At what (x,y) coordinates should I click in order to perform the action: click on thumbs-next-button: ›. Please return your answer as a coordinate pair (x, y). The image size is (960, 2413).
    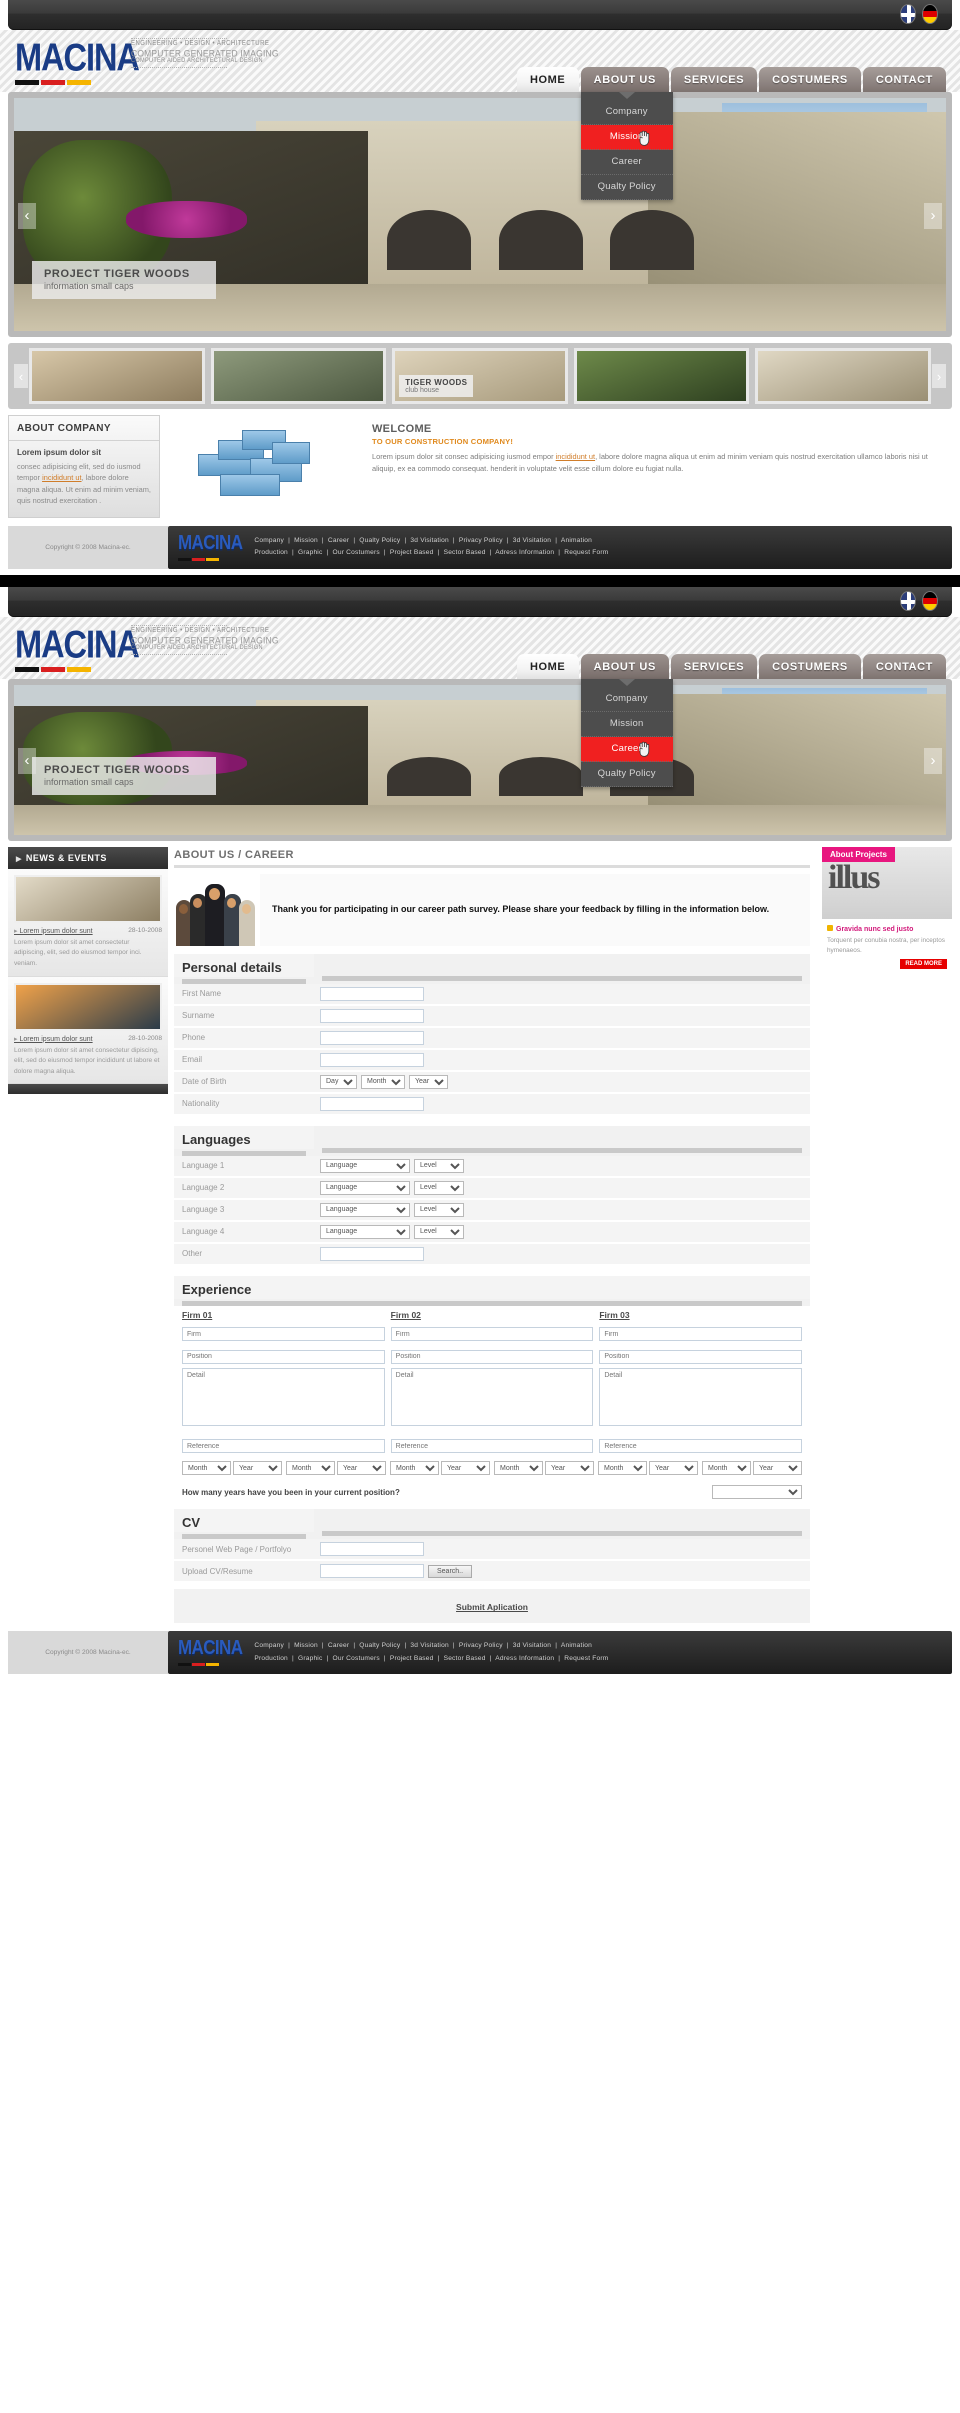
    Looking at the image, I should click on (939, 376).